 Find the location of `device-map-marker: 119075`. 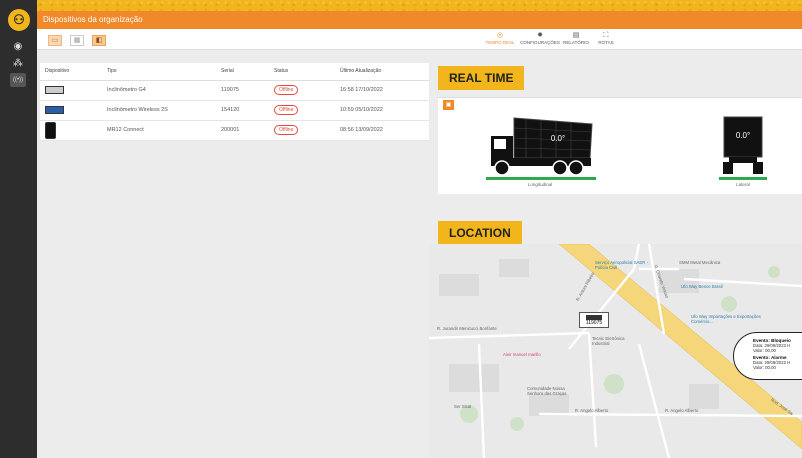

device-map-marker: 119075 is located at coordinates (594, 320).